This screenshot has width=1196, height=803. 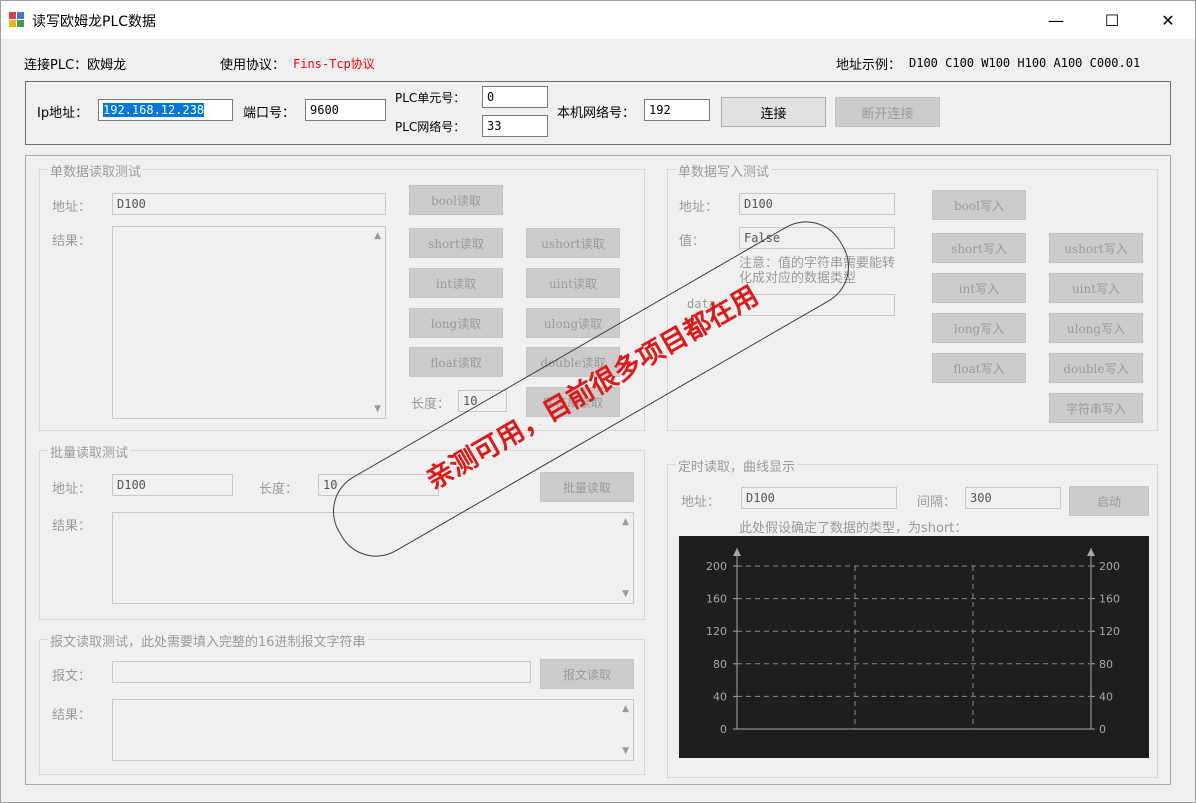 I want to click on chart-right-tick-label: 0, so click(x=1102, y=729).